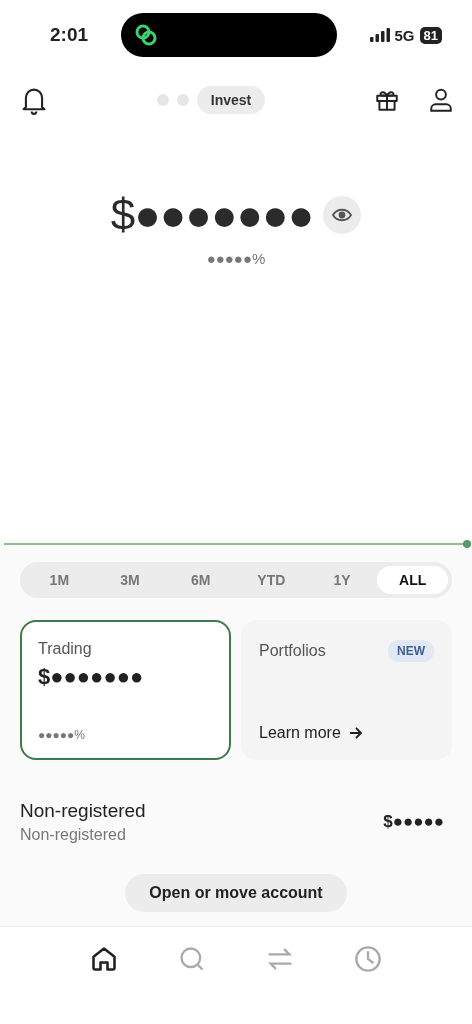  I want to click on card-title: Portfolios, so click(292, 651).